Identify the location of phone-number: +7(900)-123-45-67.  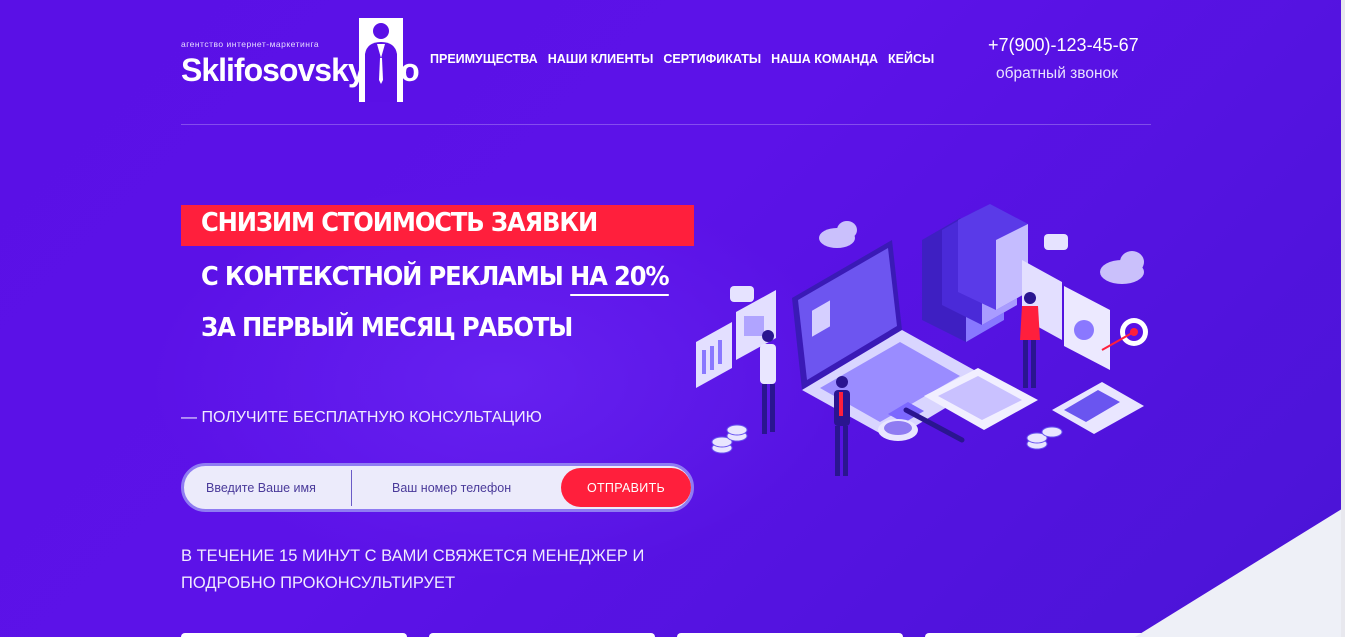
(1063, 45).